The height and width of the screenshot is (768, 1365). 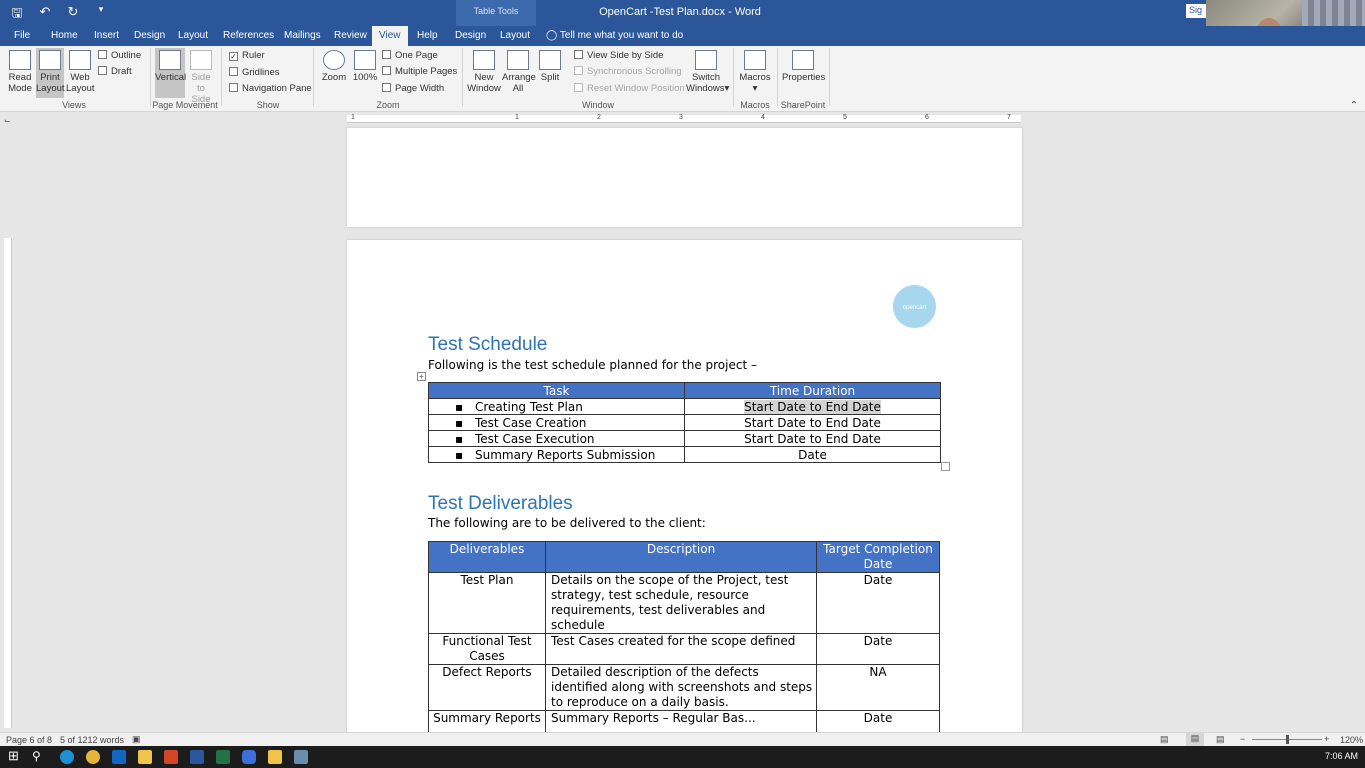 I want to click on redo-icon: ↻, so click(x=73, y=15).